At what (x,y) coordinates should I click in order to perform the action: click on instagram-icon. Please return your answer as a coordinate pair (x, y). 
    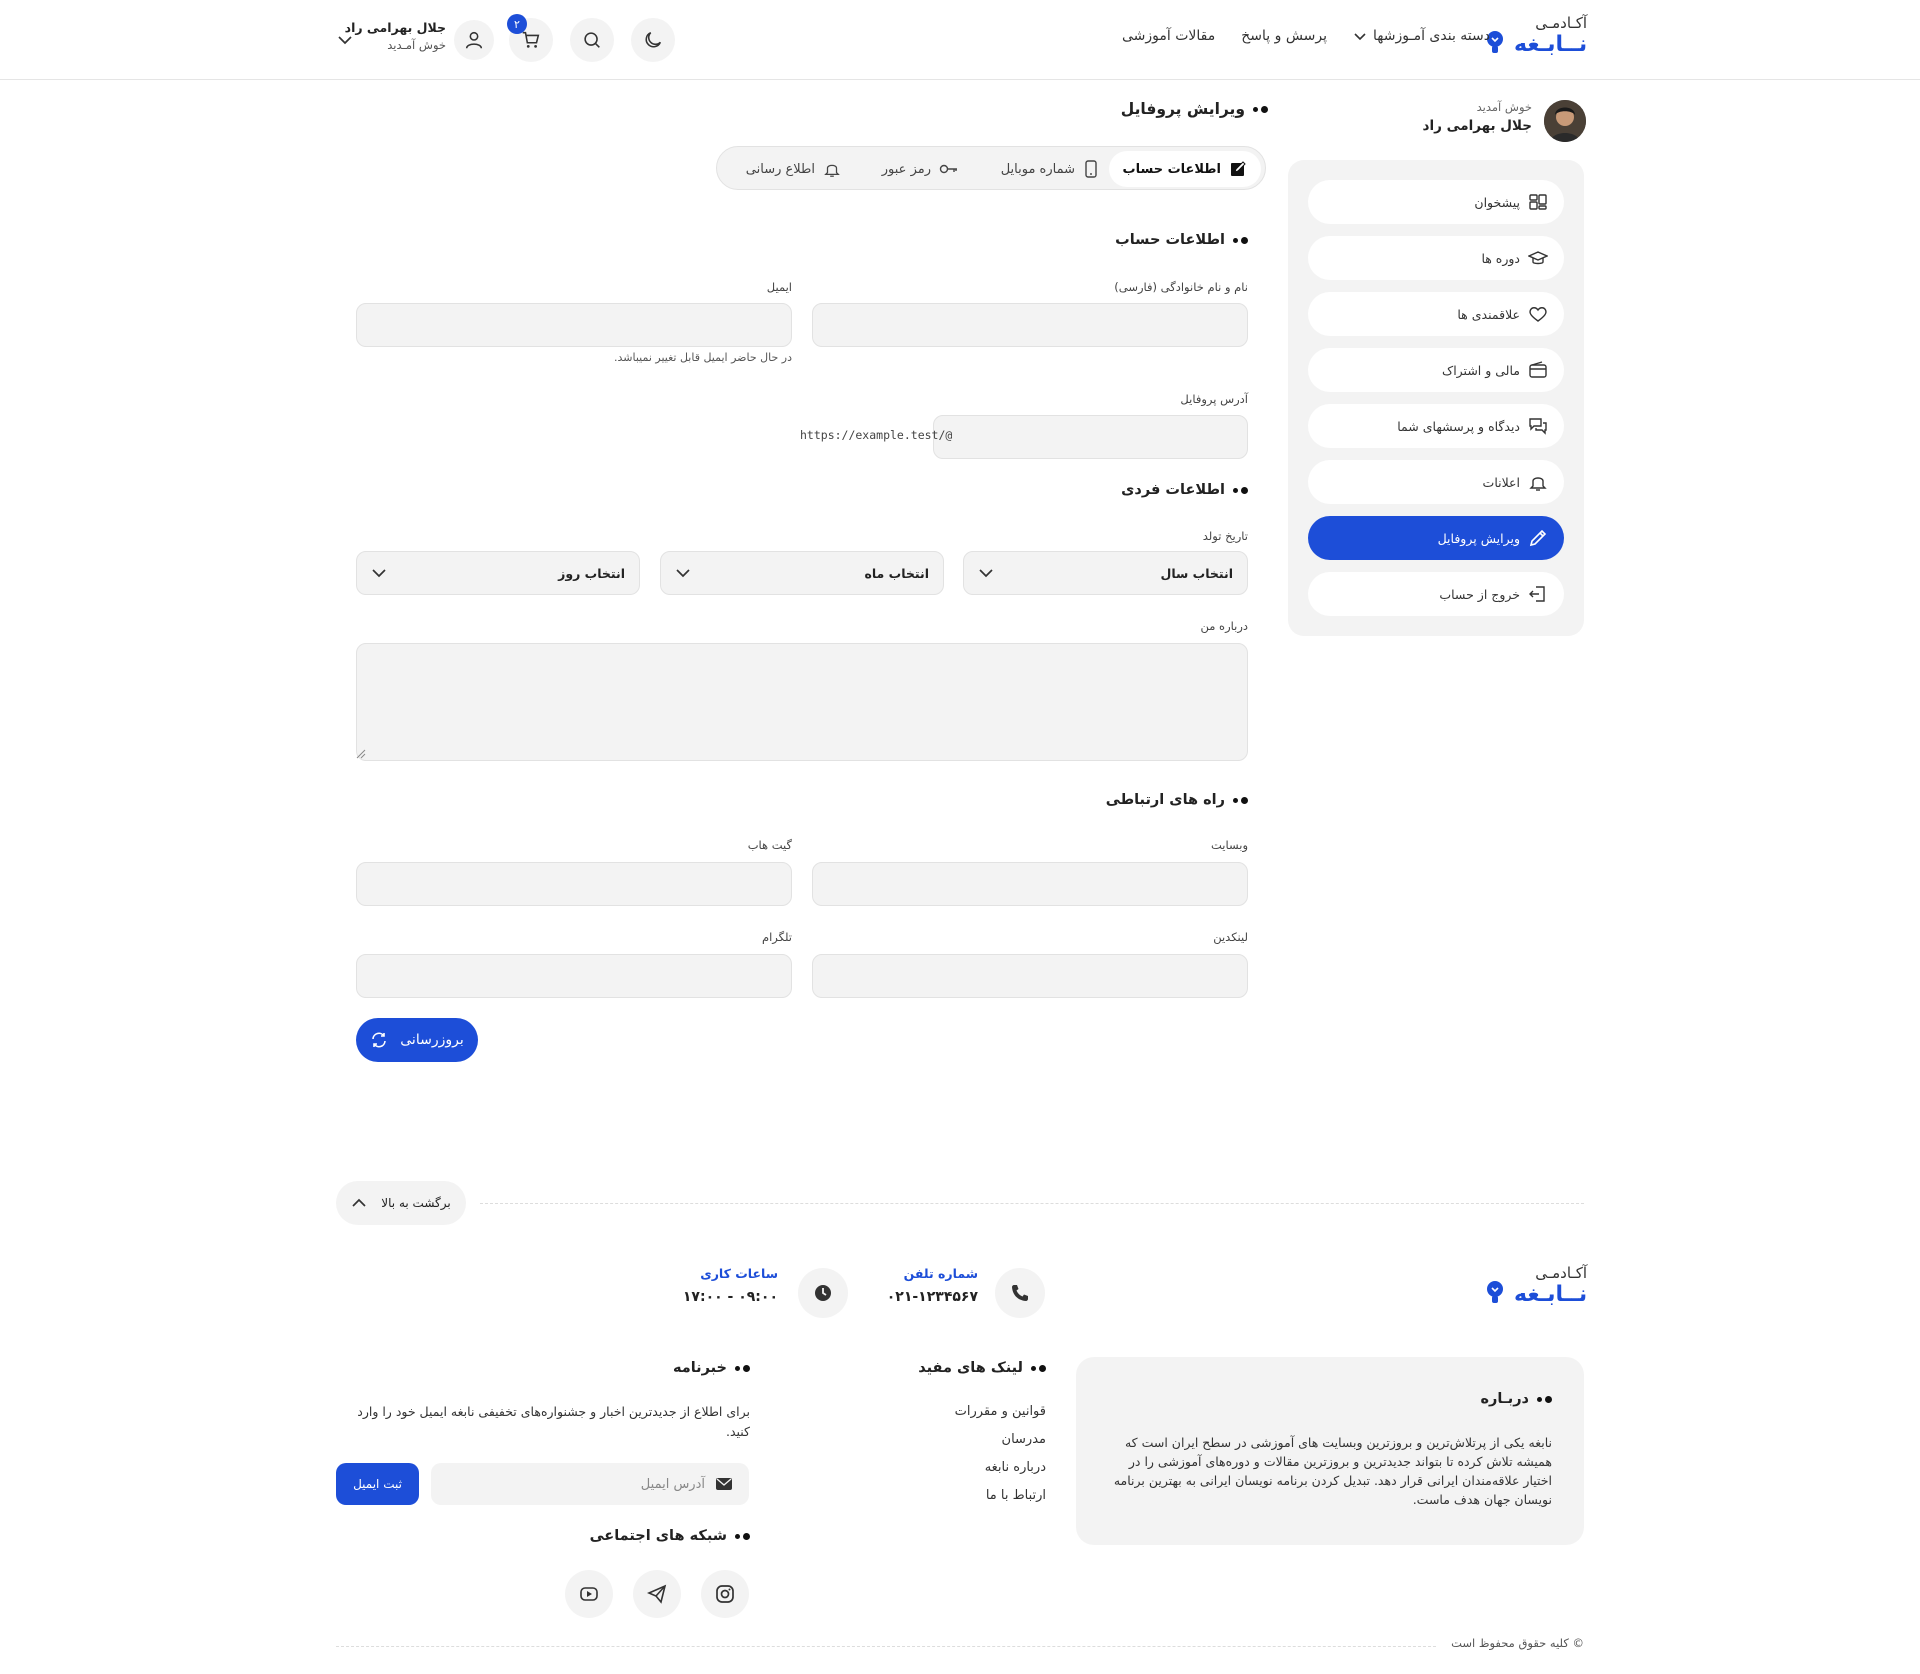
    Looking at the image, I should click on (725, 1594).